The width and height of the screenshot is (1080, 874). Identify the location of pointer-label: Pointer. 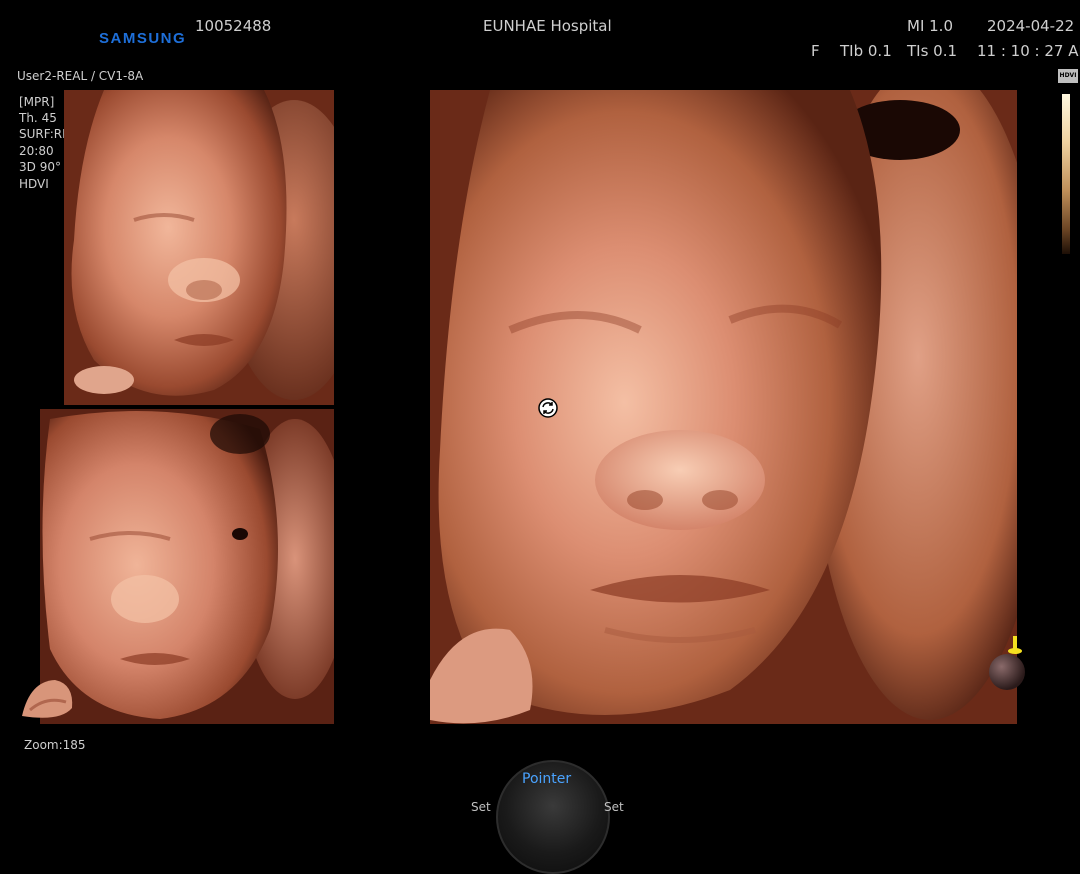
(546, 779).